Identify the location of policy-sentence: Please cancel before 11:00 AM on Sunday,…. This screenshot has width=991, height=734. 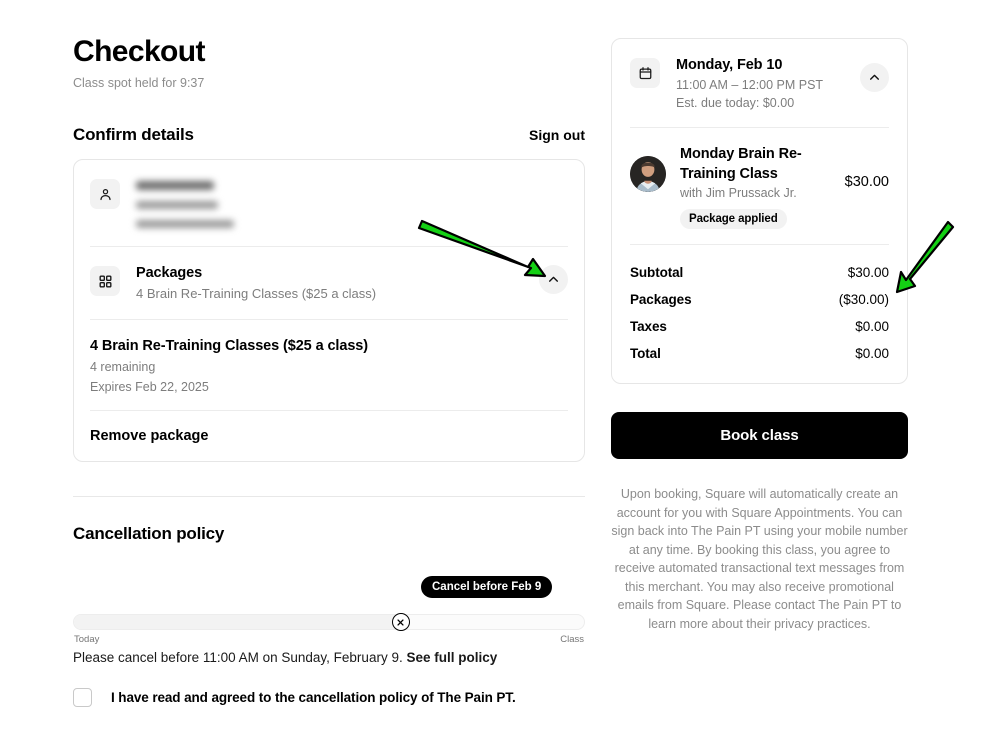
(238, 657).